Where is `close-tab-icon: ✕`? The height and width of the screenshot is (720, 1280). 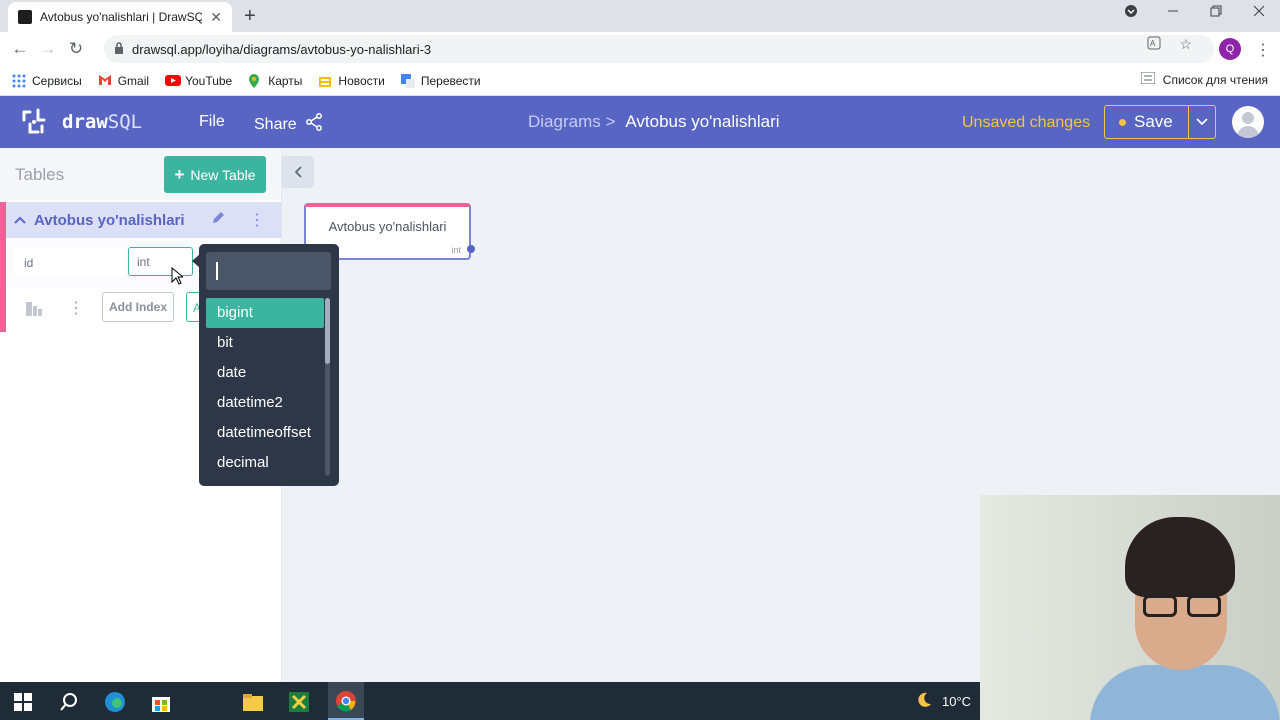 close-tab-icon: ✕ is located at coordinates (216, 17).